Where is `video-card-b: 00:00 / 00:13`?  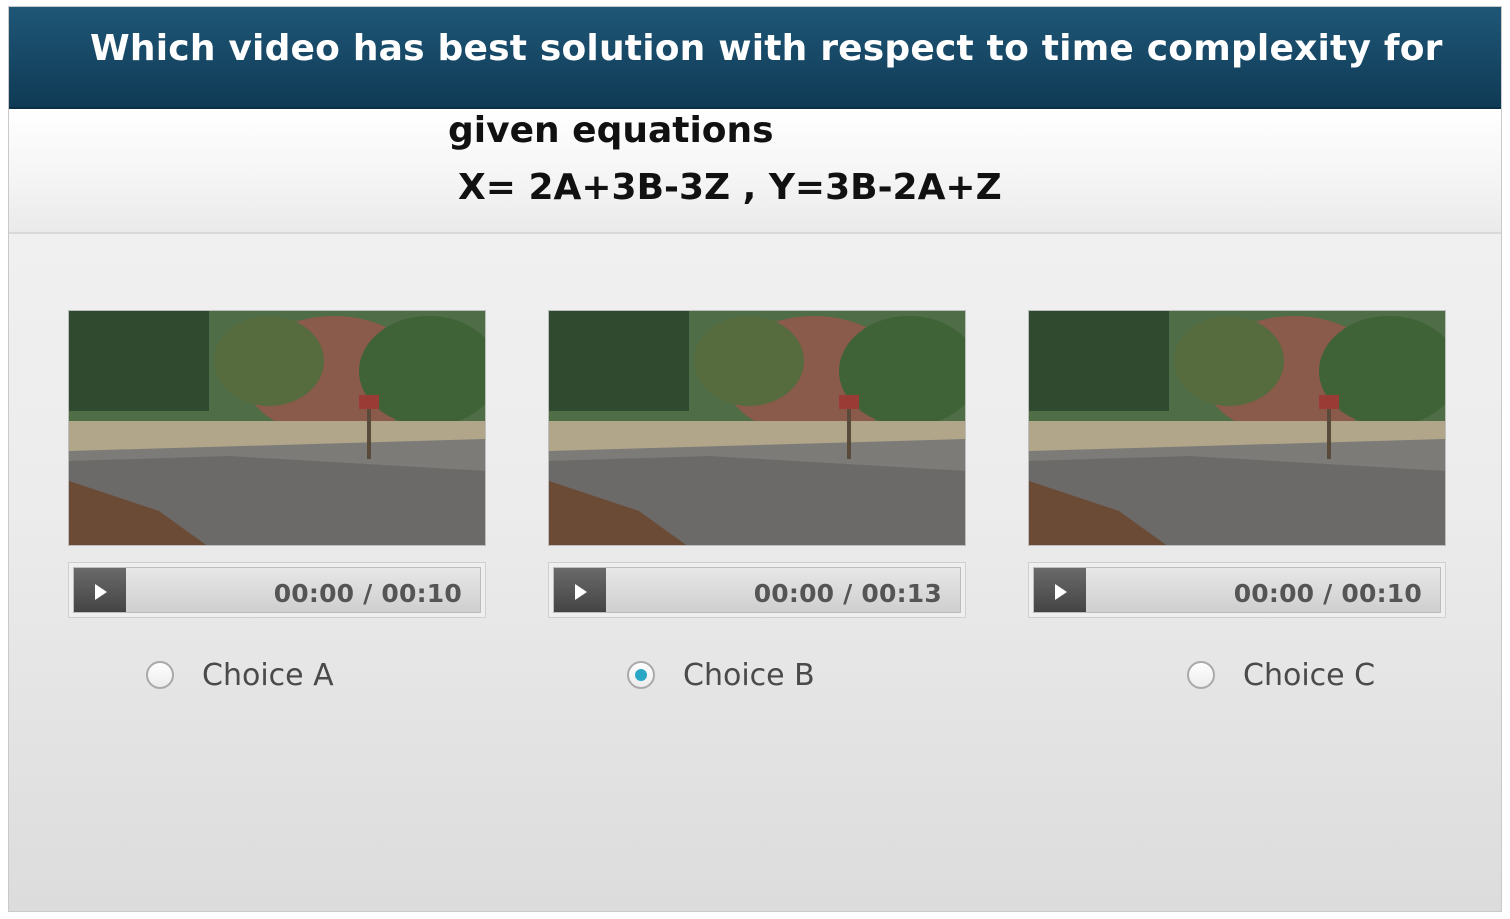 video-card-b: 00:00 / 00:13 is located at coordinates (757, 464).